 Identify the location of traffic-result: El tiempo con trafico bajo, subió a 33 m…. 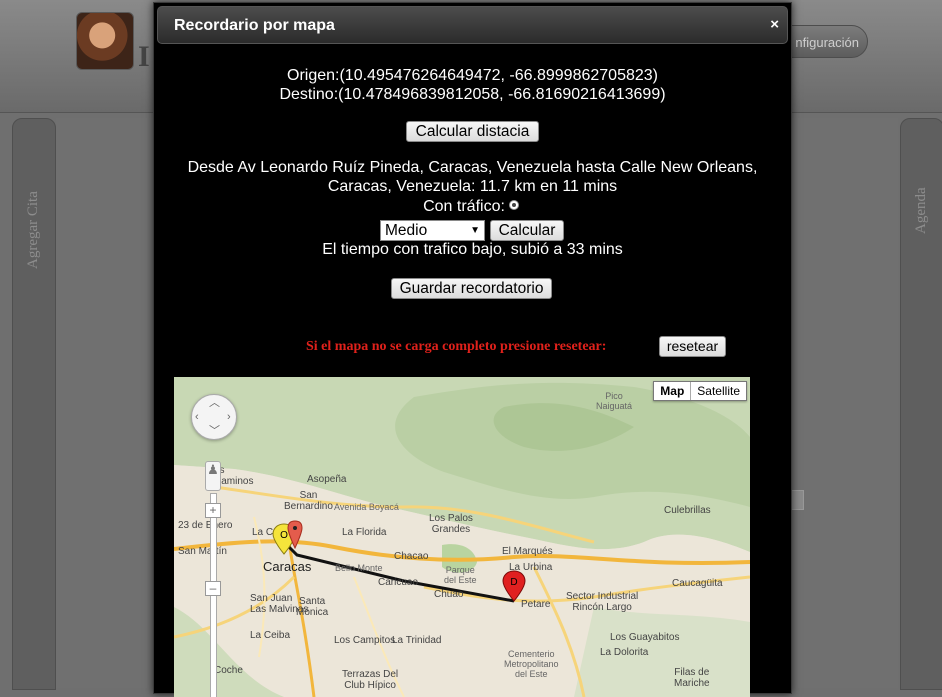
(472, 249).